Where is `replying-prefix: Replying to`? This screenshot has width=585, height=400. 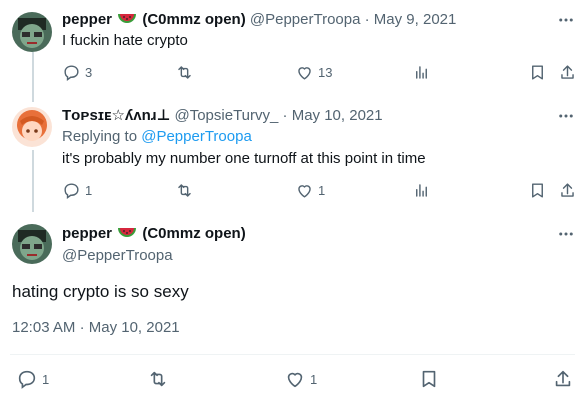 replying-prefix: Replying to is located at coordinates (100, 136).